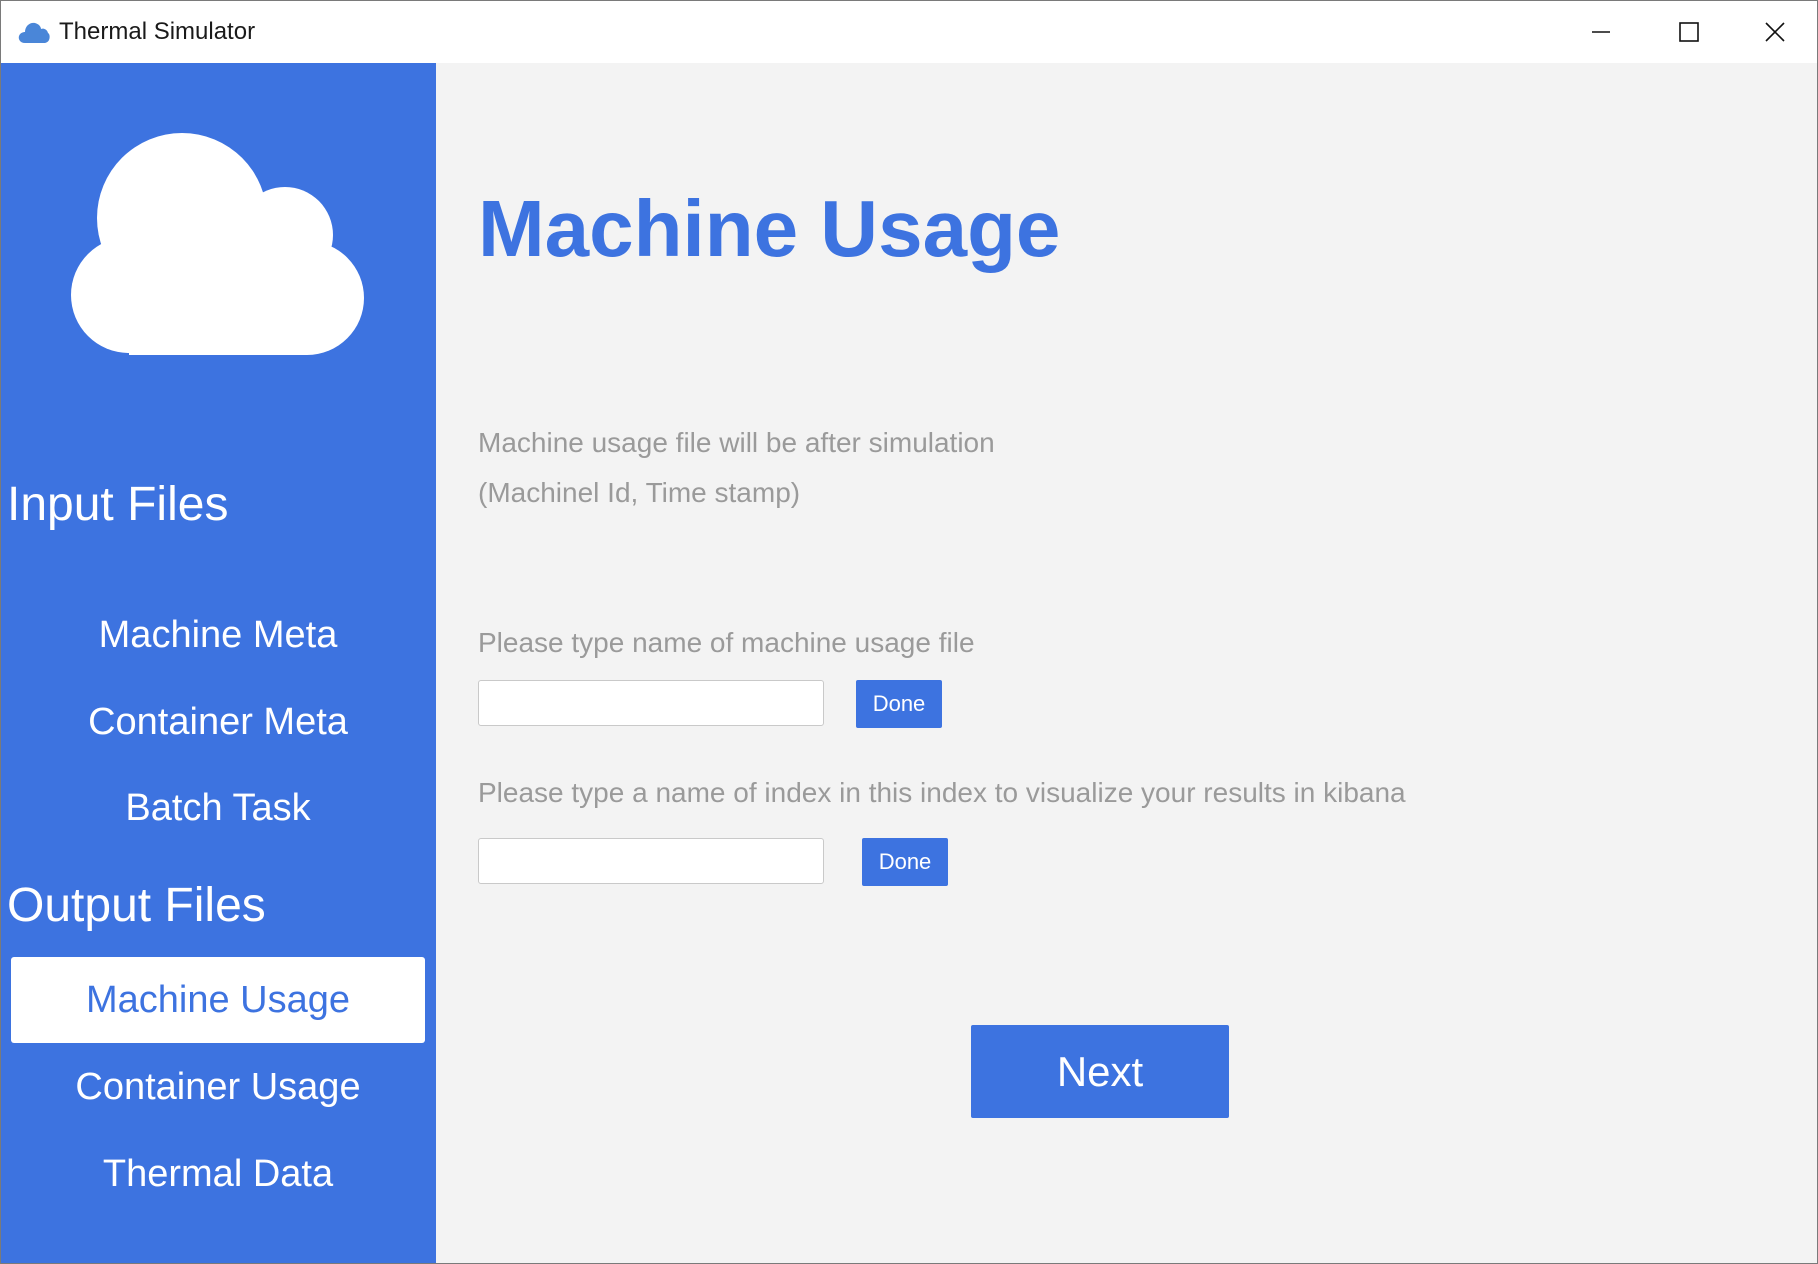 This screenshot has width=1818, height=1264. What do you see at coordinates (899, 704) in the screenshot?
I see `file-name-done-button: Done` at bounding box center [899, 704].